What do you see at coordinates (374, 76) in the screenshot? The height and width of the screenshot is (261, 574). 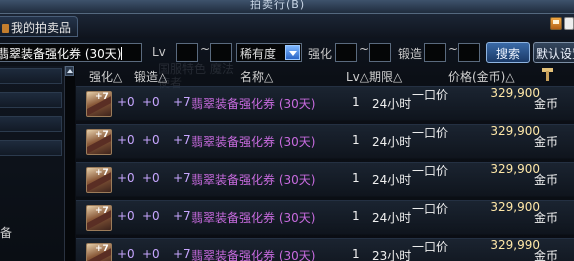 I see `col-lv-period: Lv△期限△` at bounding box center [374, 76].